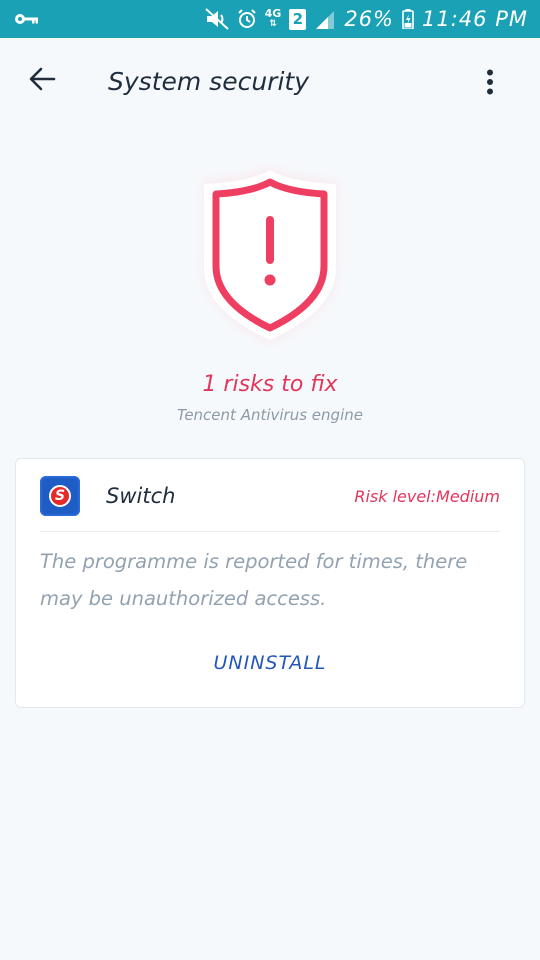 This screenshot has height=960, width=540. Describe the element at coordinates (216, 19) in the screenshot. I see `mute-icon` at that location.